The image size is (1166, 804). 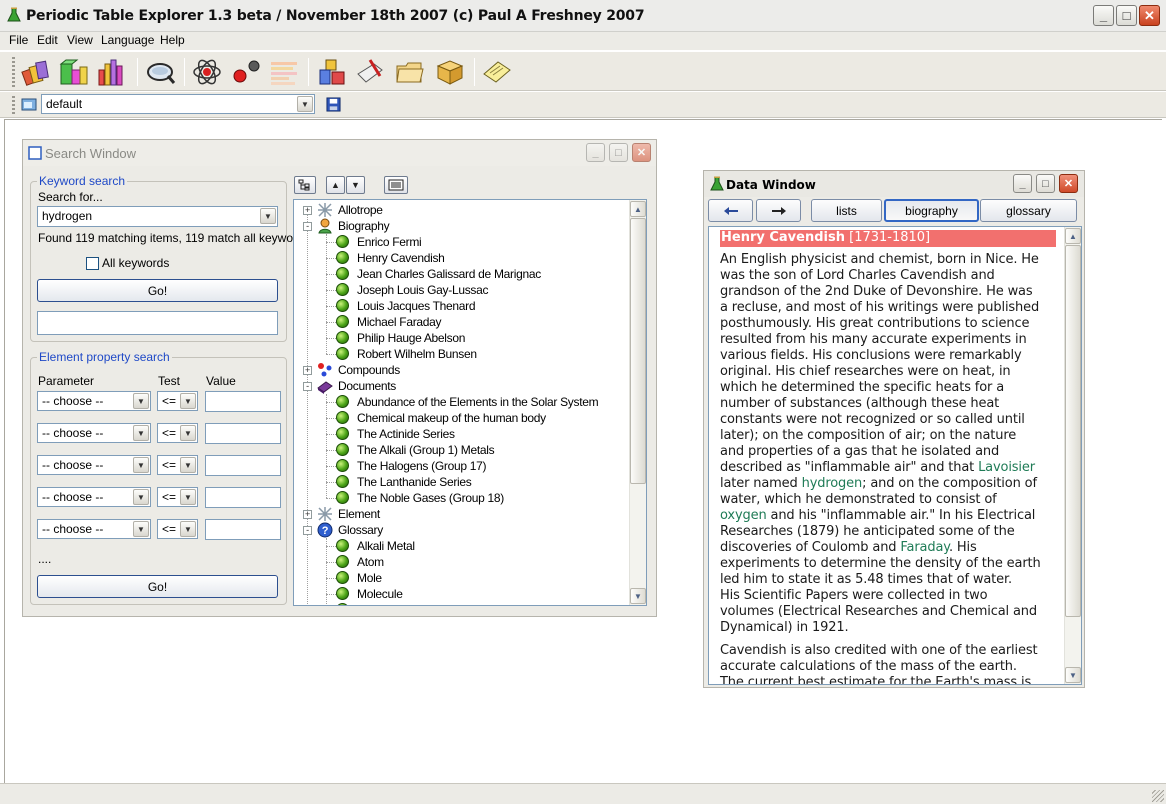 What do you see at coordinates (370, 72) in the screenshot?
I see `notepad-icon` at bounding box center [370, 72].